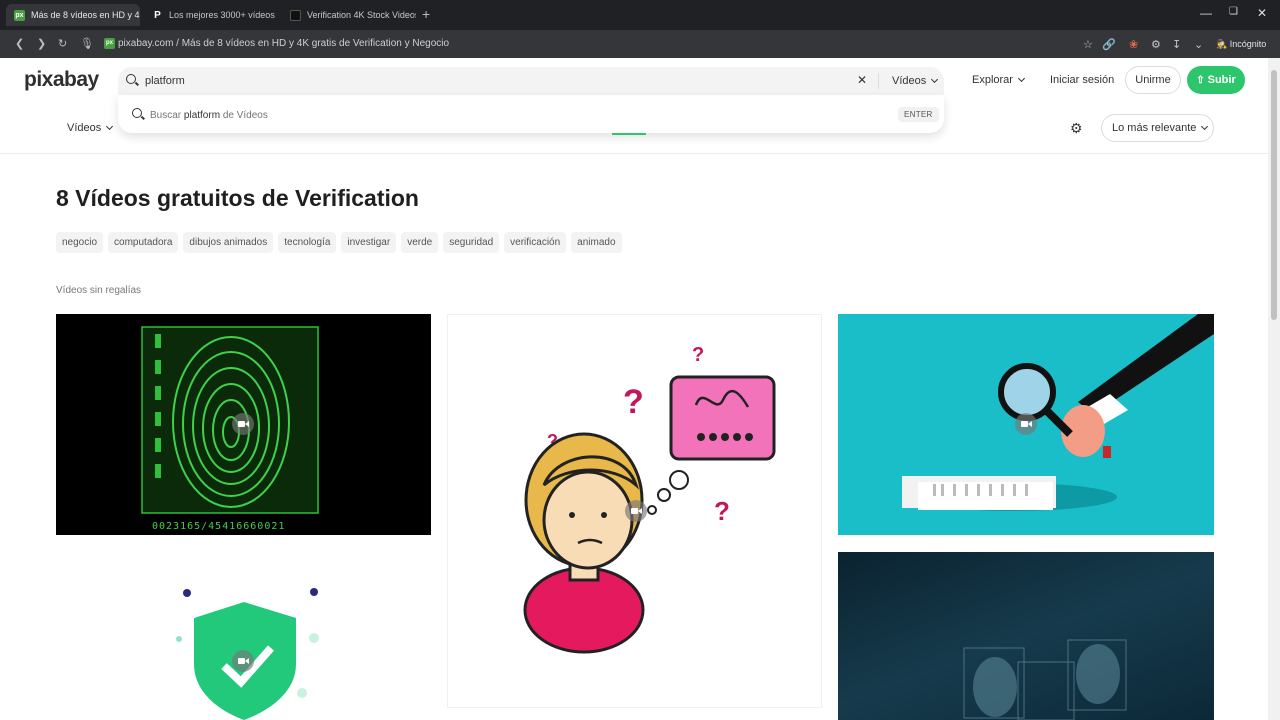 The width and height of the screenshot is (1280, 720). Describe the element at coordinates (1176, 44) in the screenshot. I see `download-icon: ↧` at that location.